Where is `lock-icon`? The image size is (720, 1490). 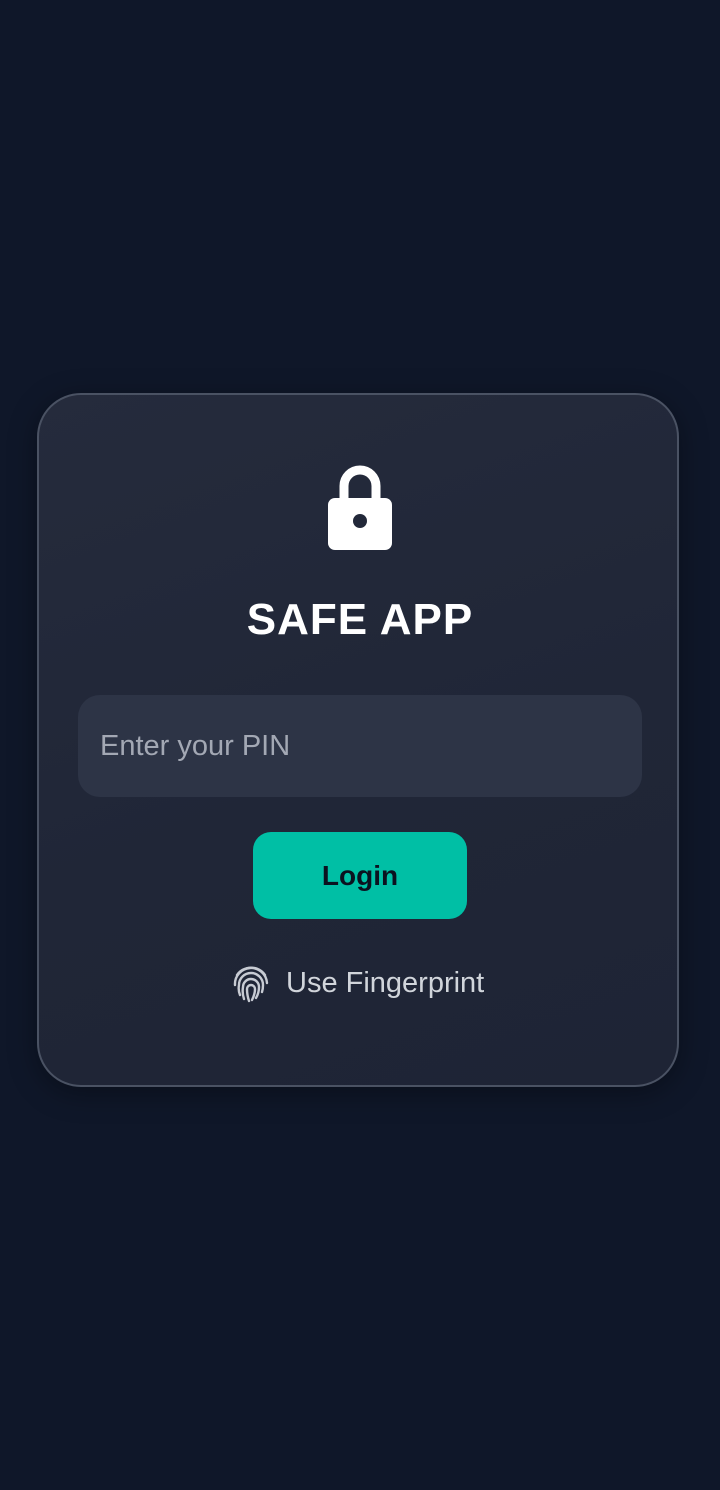 lock-icon is located at coordinates (360, 507).